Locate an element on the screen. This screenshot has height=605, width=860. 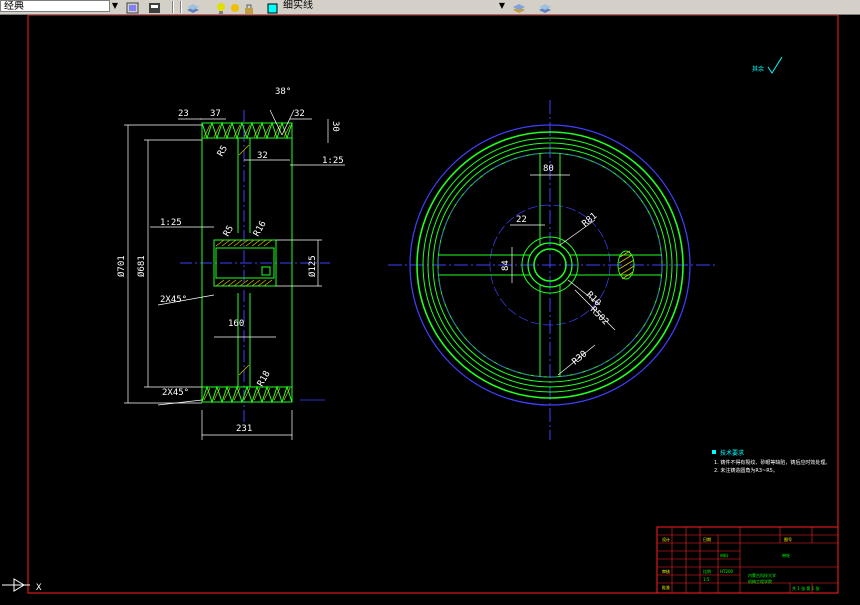
dim-32-top: 32 is located at coordinates (299, 114).